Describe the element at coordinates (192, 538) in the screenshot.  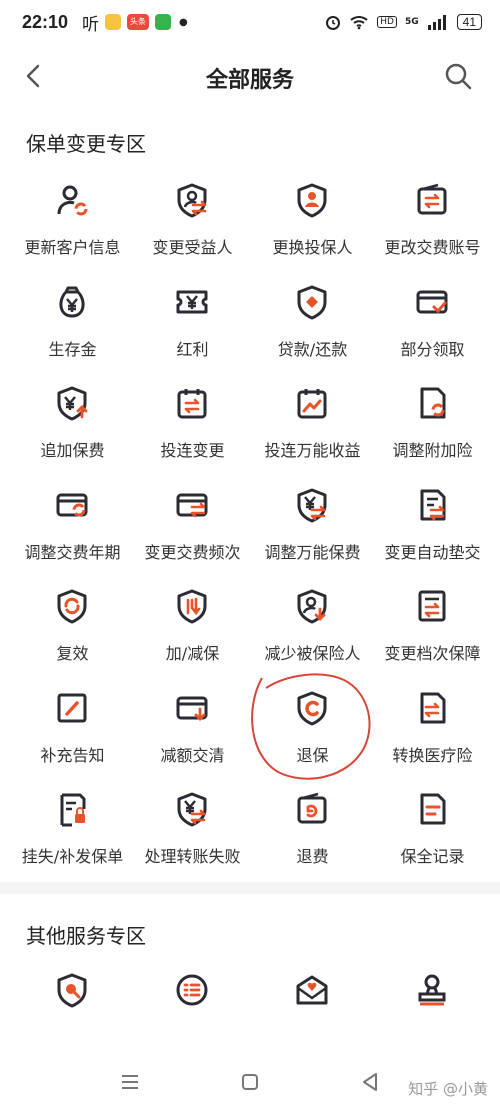
I see `service-item: 变更交费频次` at that location.